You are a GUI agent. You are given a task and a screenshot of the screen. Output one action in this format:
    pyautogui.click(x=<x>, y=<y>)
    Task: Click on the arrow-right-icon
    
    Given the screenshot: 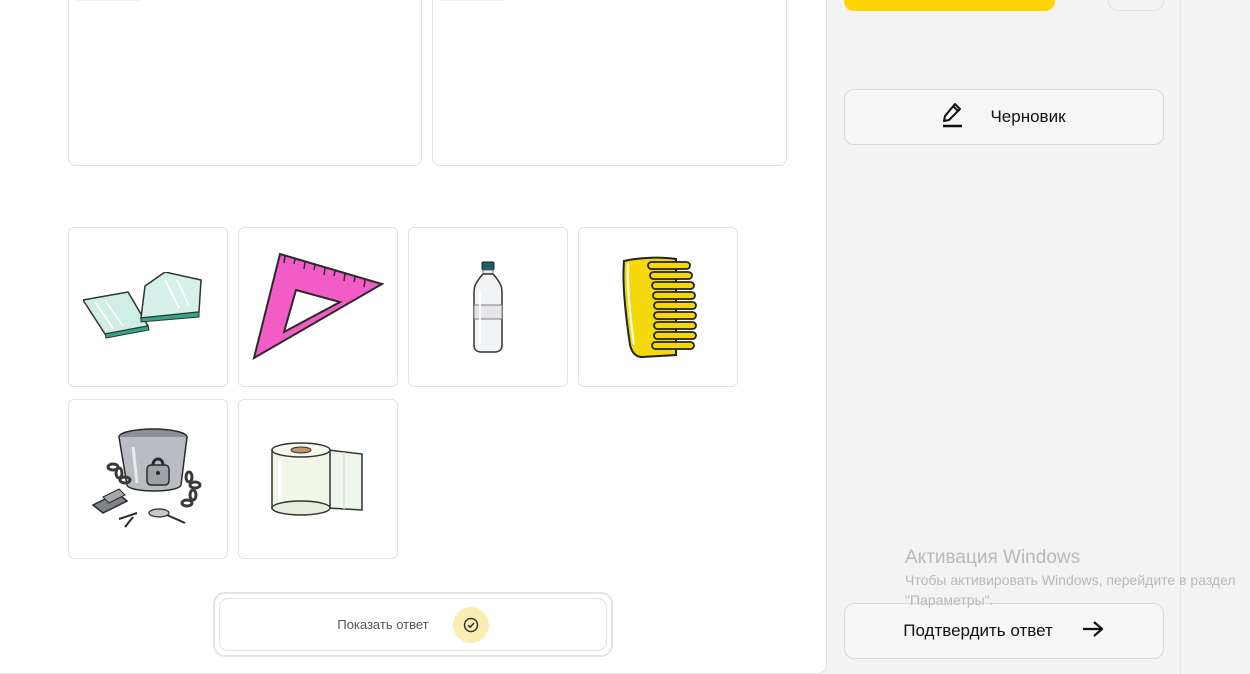 What is the action you would take?
    pyautogui.click(x=1093, y=631)
    